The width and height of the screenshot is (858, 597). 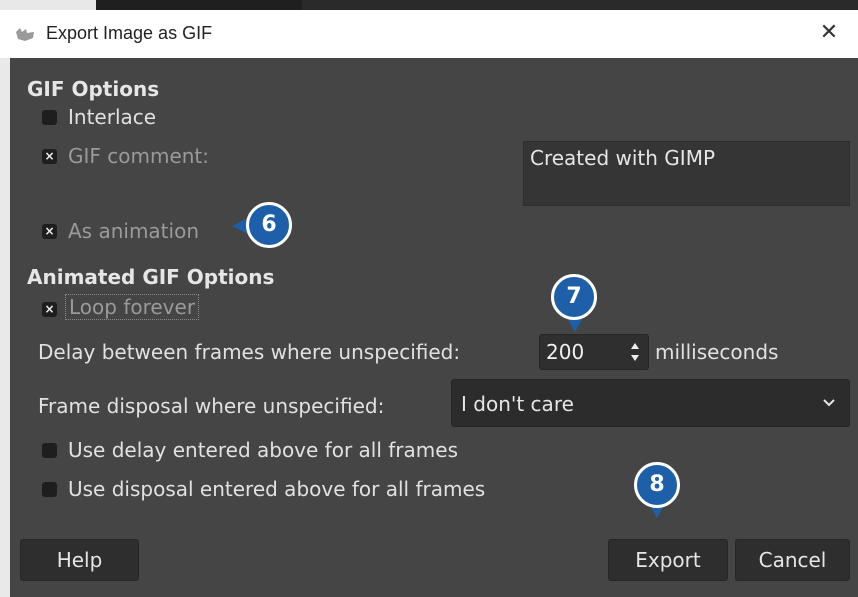 What do you see at coordinates (263, 450) in the screenshot?
I see `use-delay-label: Use delay entered above for all frames` at bounding box center [263, 450].